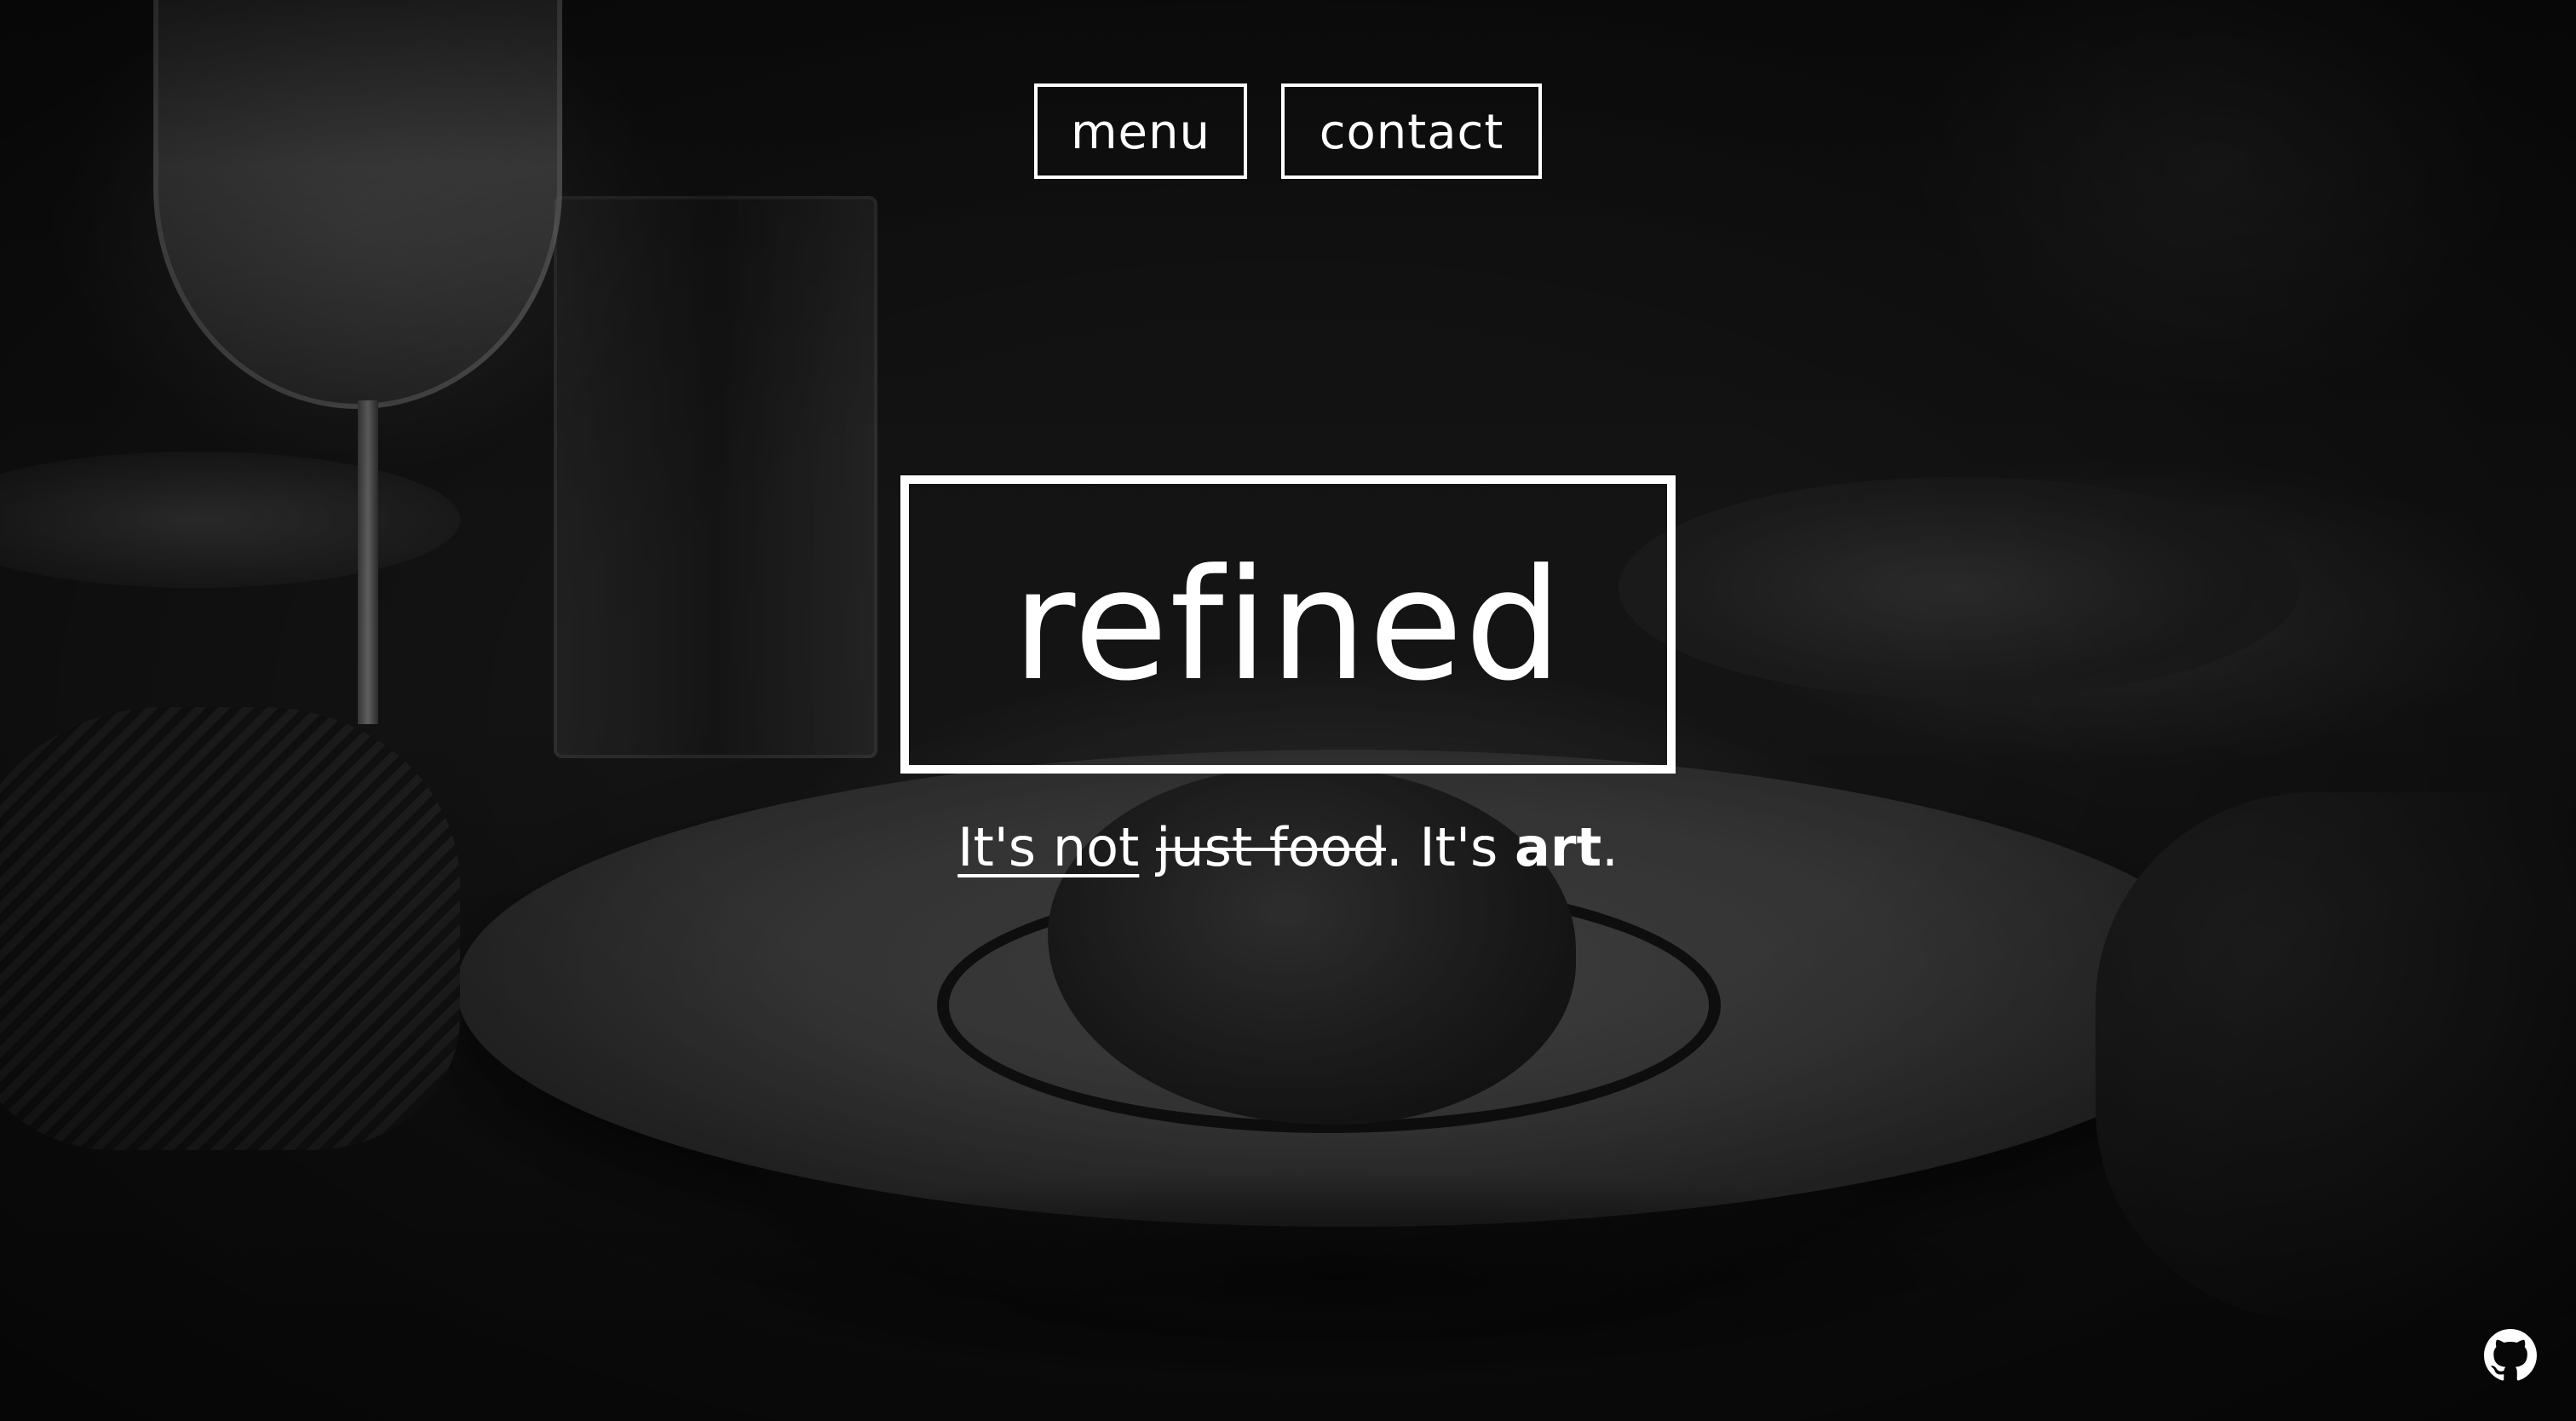  I want to click on github-icon-svg, so click(2510, 1355).